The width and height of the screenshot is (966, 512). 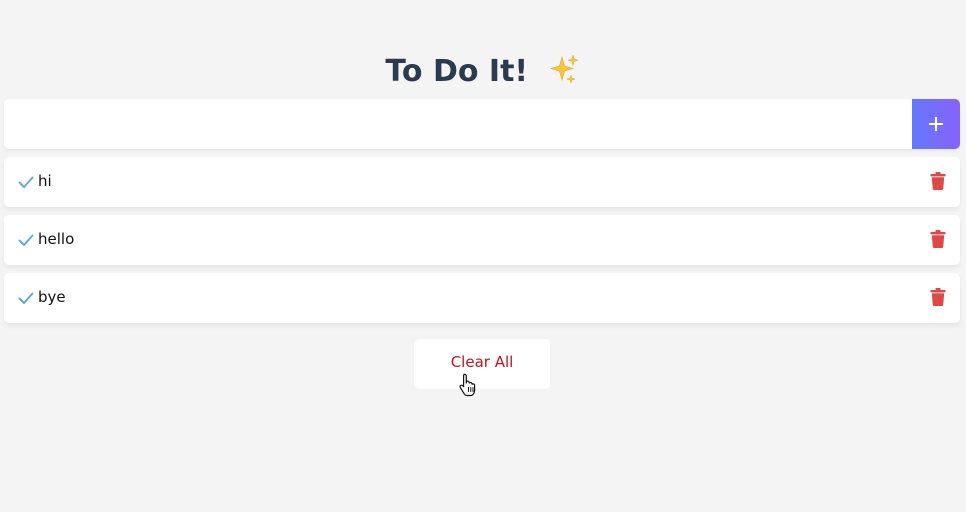 I want to click on todo-item: bye, so click(x=482, y=298).